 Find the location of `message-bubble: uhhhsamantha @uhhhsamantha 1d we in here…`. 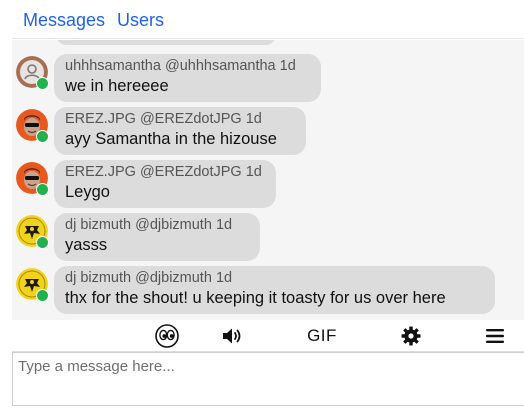

message-bubble: uhhhsamantha @uhhhsamantha 1d we in here… is located at coordinates (187, 78).